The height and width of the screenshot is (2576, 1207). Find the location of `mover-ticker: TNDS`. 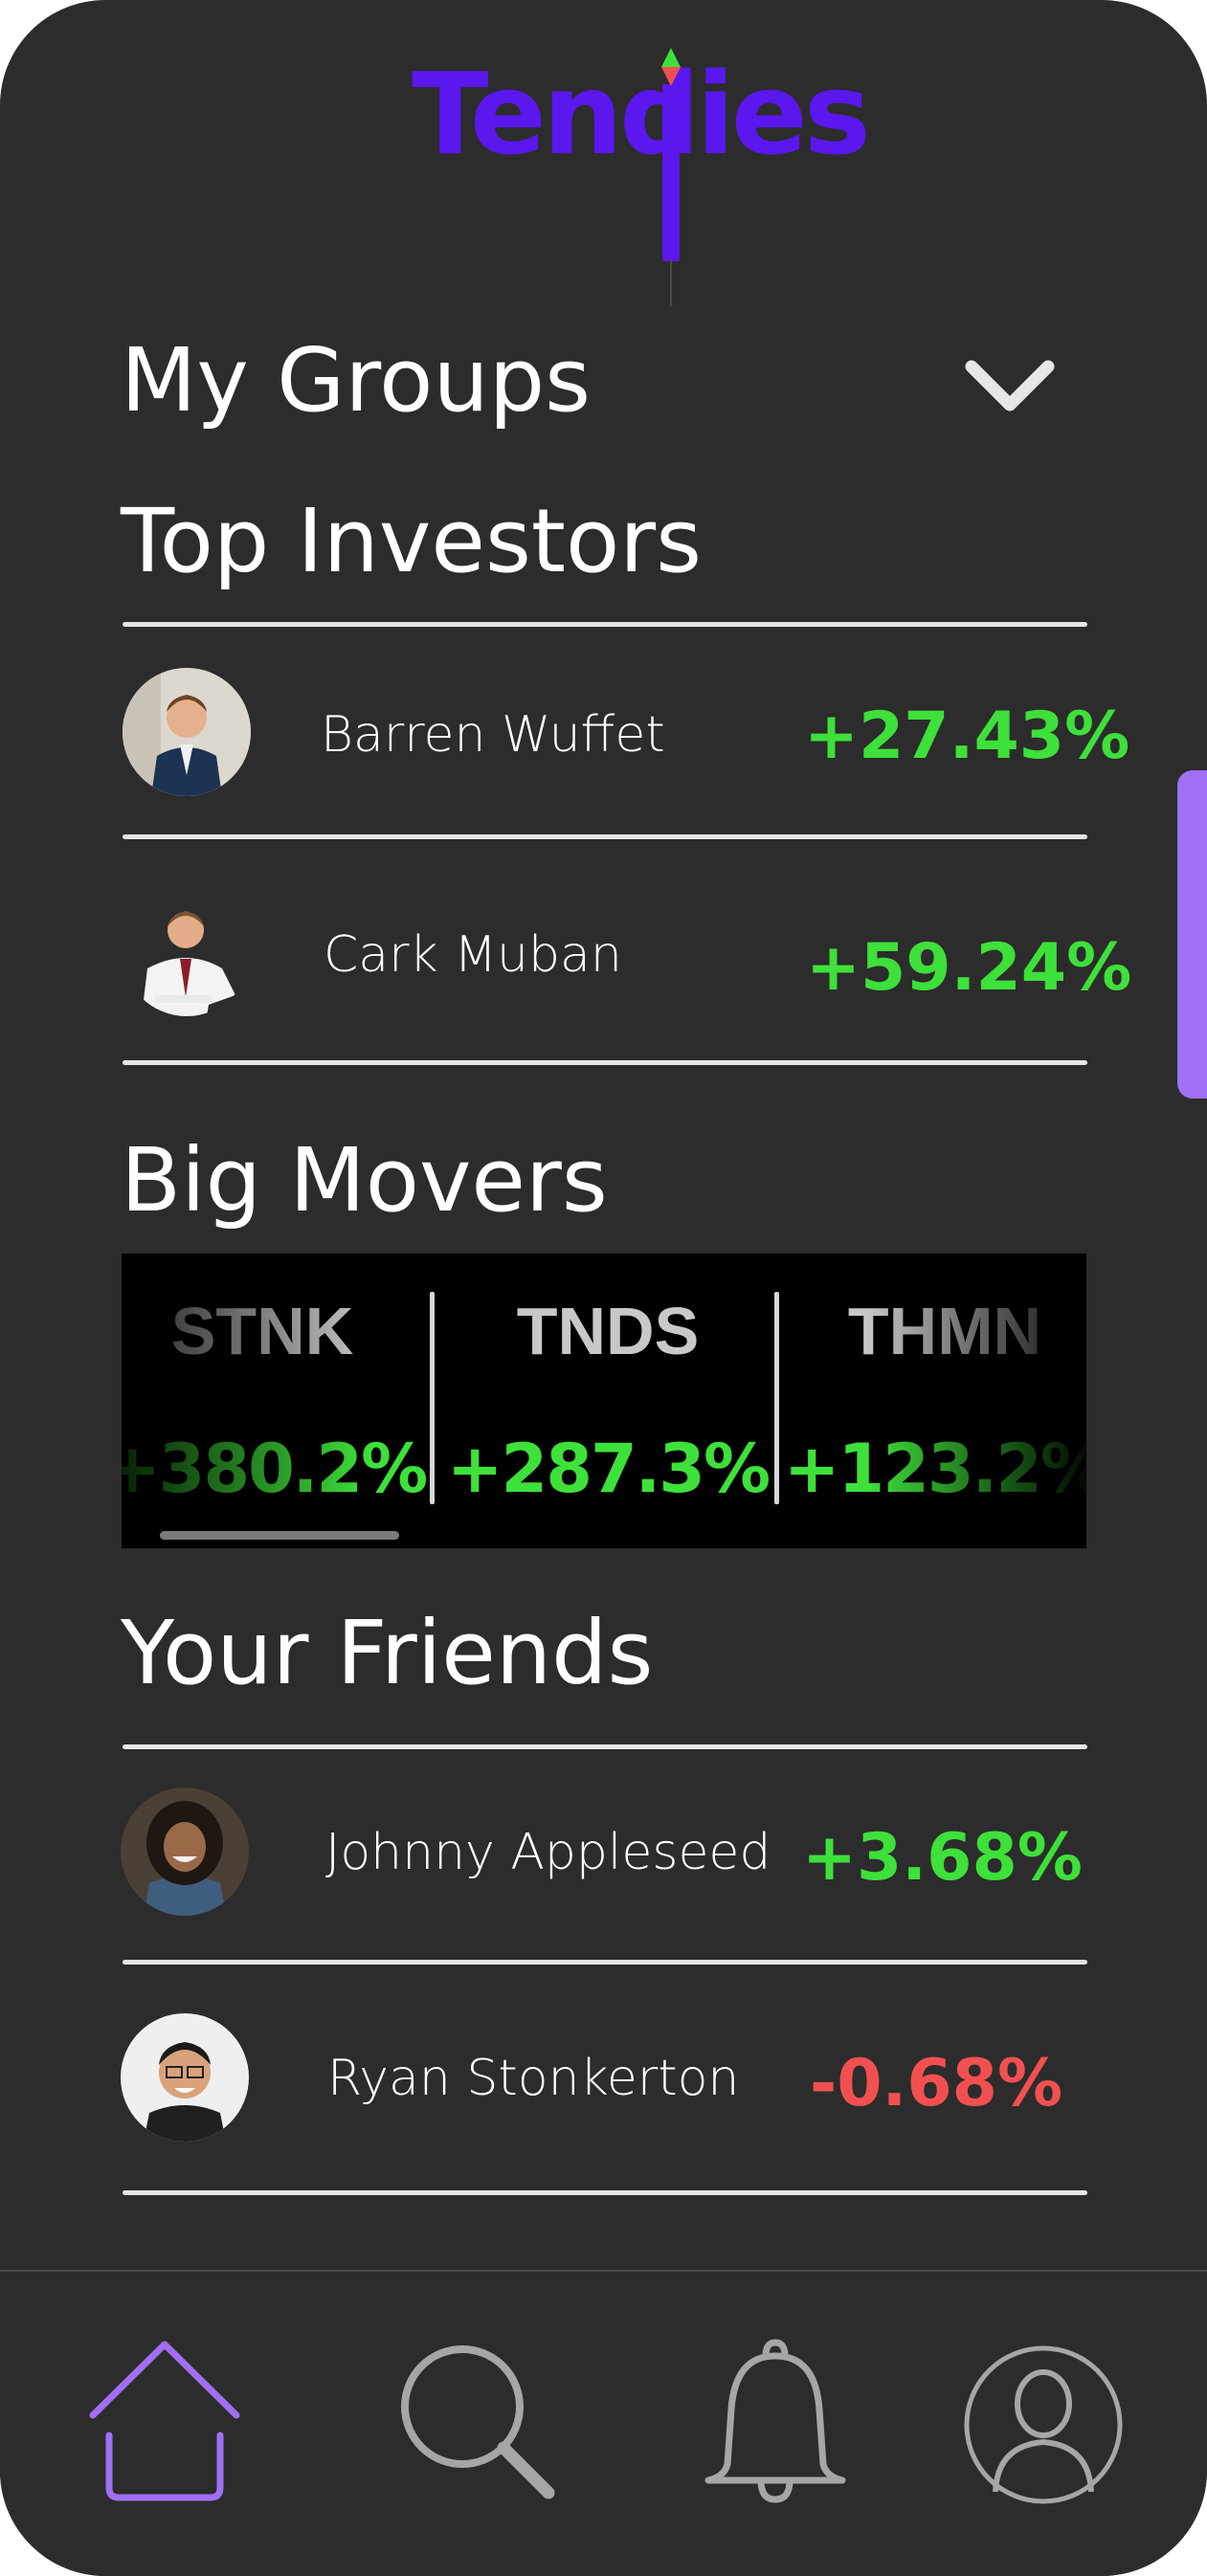

mover-ticker: TNDS is located at coordinates (608, 1331).